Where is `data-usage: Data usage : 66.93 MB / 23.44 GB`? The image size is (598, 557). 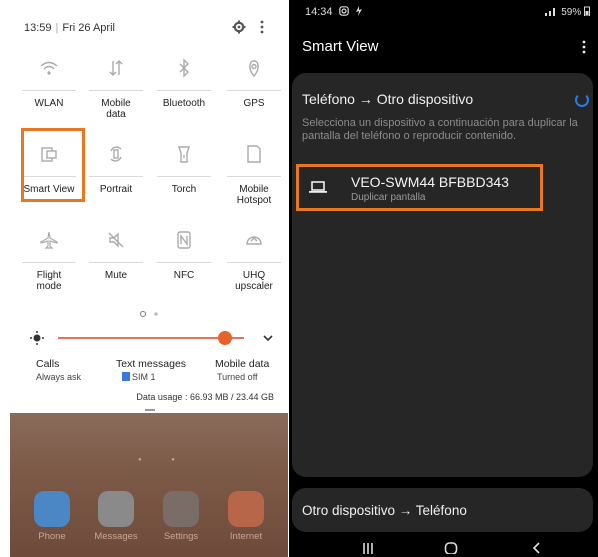
data-usage: Data usage : 66.93 MB / 23.44 GB is located at coordinates (205, 397).